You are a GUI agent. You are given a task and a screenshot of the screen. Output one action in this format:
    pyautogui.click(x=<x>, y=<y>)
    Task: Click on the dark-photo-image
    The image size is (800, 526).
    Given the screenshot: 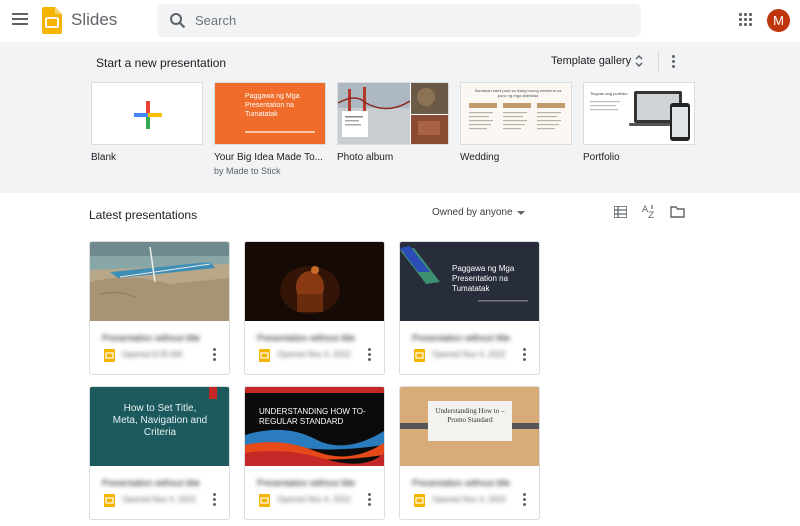 What is the action you would take?
    pyautogui.click(x=314, y=281)
    